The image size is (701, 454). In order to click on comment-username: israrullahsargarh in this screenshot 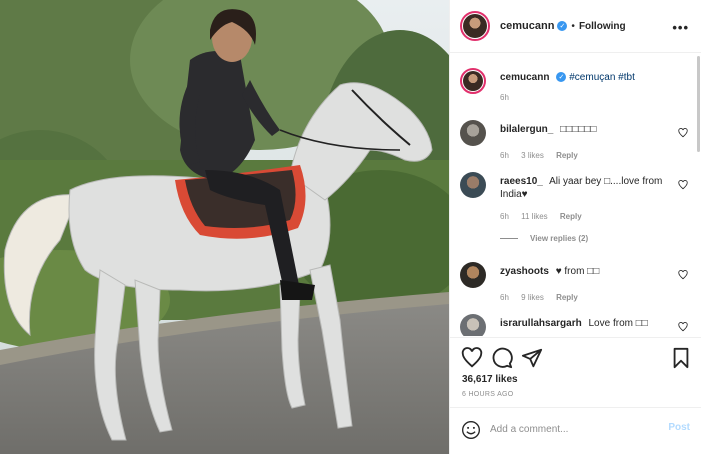, I will do `click(541, 323)`.